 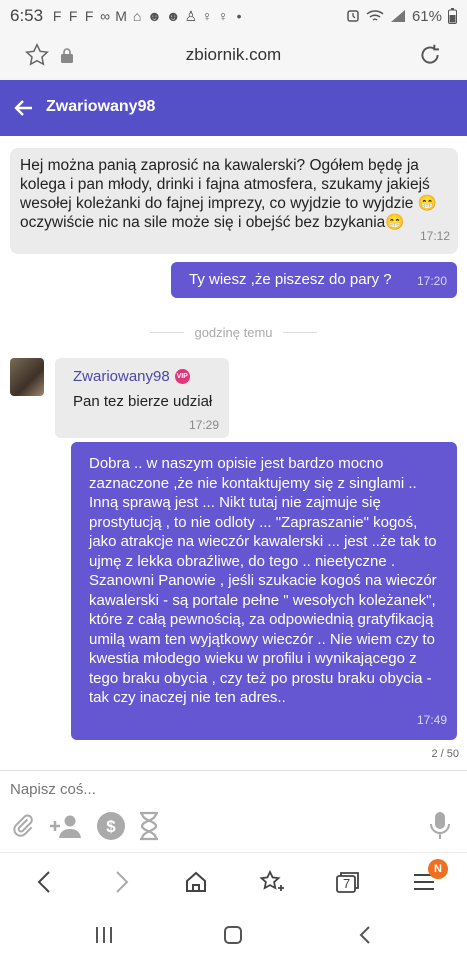 What do you see at coordinates (426, 16) in the screenshot?
I see `battery-percent: 61%` at bounding box center [426, 16].